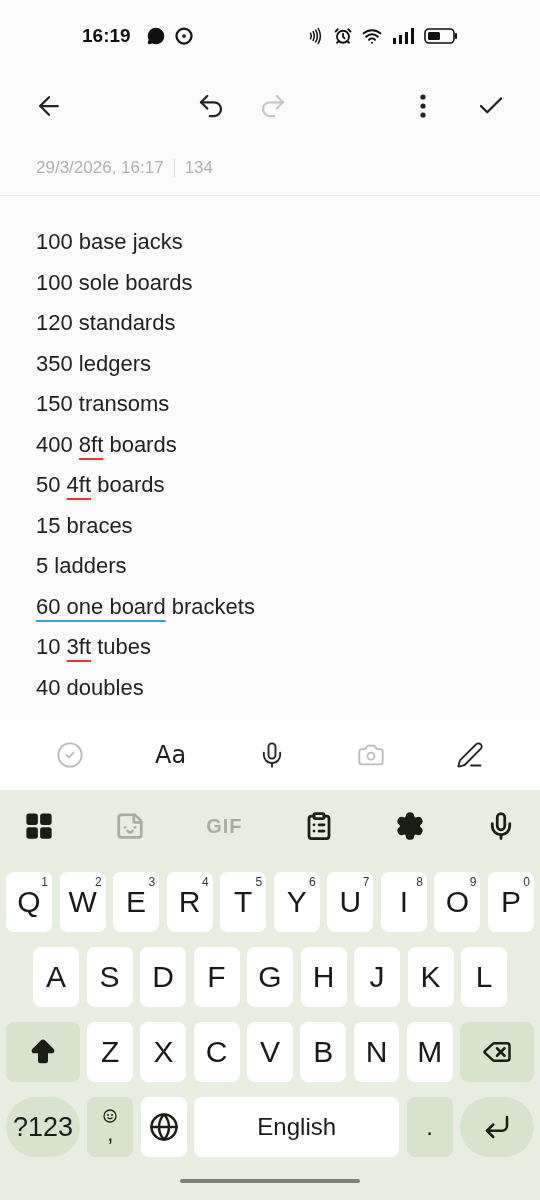 This screenshot has height=1200, width=540. I want to click on language-key, so click(163, 1127).